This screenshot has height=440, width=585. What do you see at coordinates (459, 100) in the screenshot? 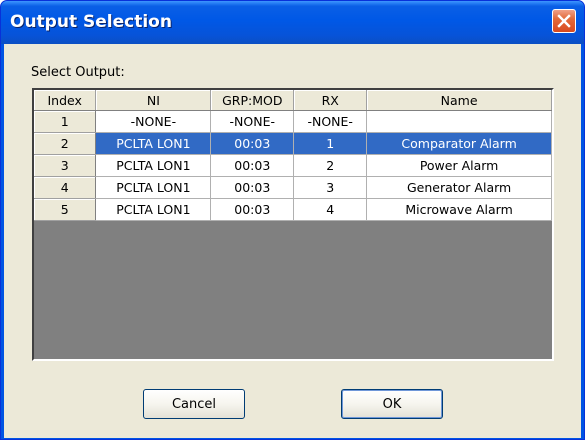
I see `column-header-name: Name` at bounding box center [459, 100].